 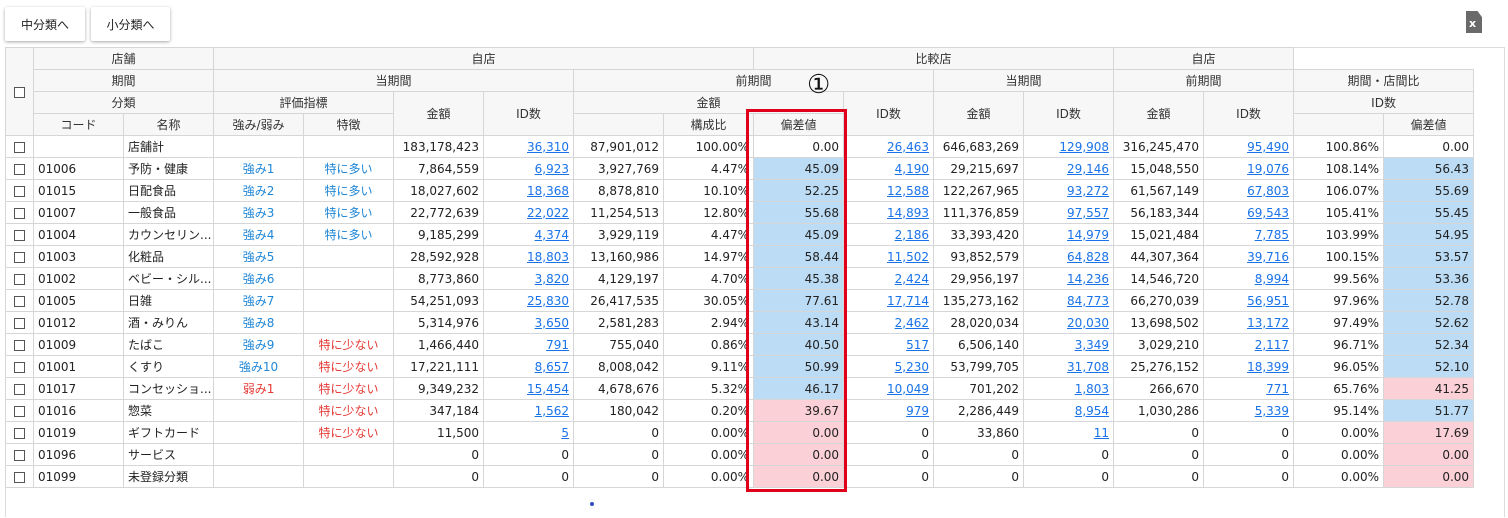 I want to click on cell-id-count-value: 6,923, so click(x=552, y=169).